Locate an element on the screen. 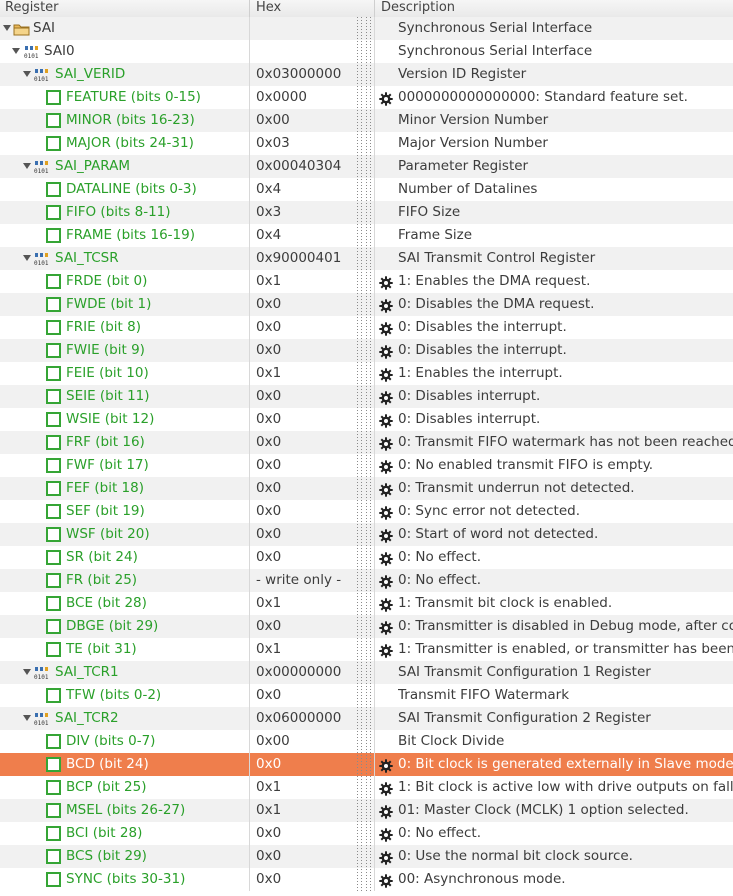 This screenshot has width=733, height=896. hex-value: 0x3 is located at coordinates (311, 212).